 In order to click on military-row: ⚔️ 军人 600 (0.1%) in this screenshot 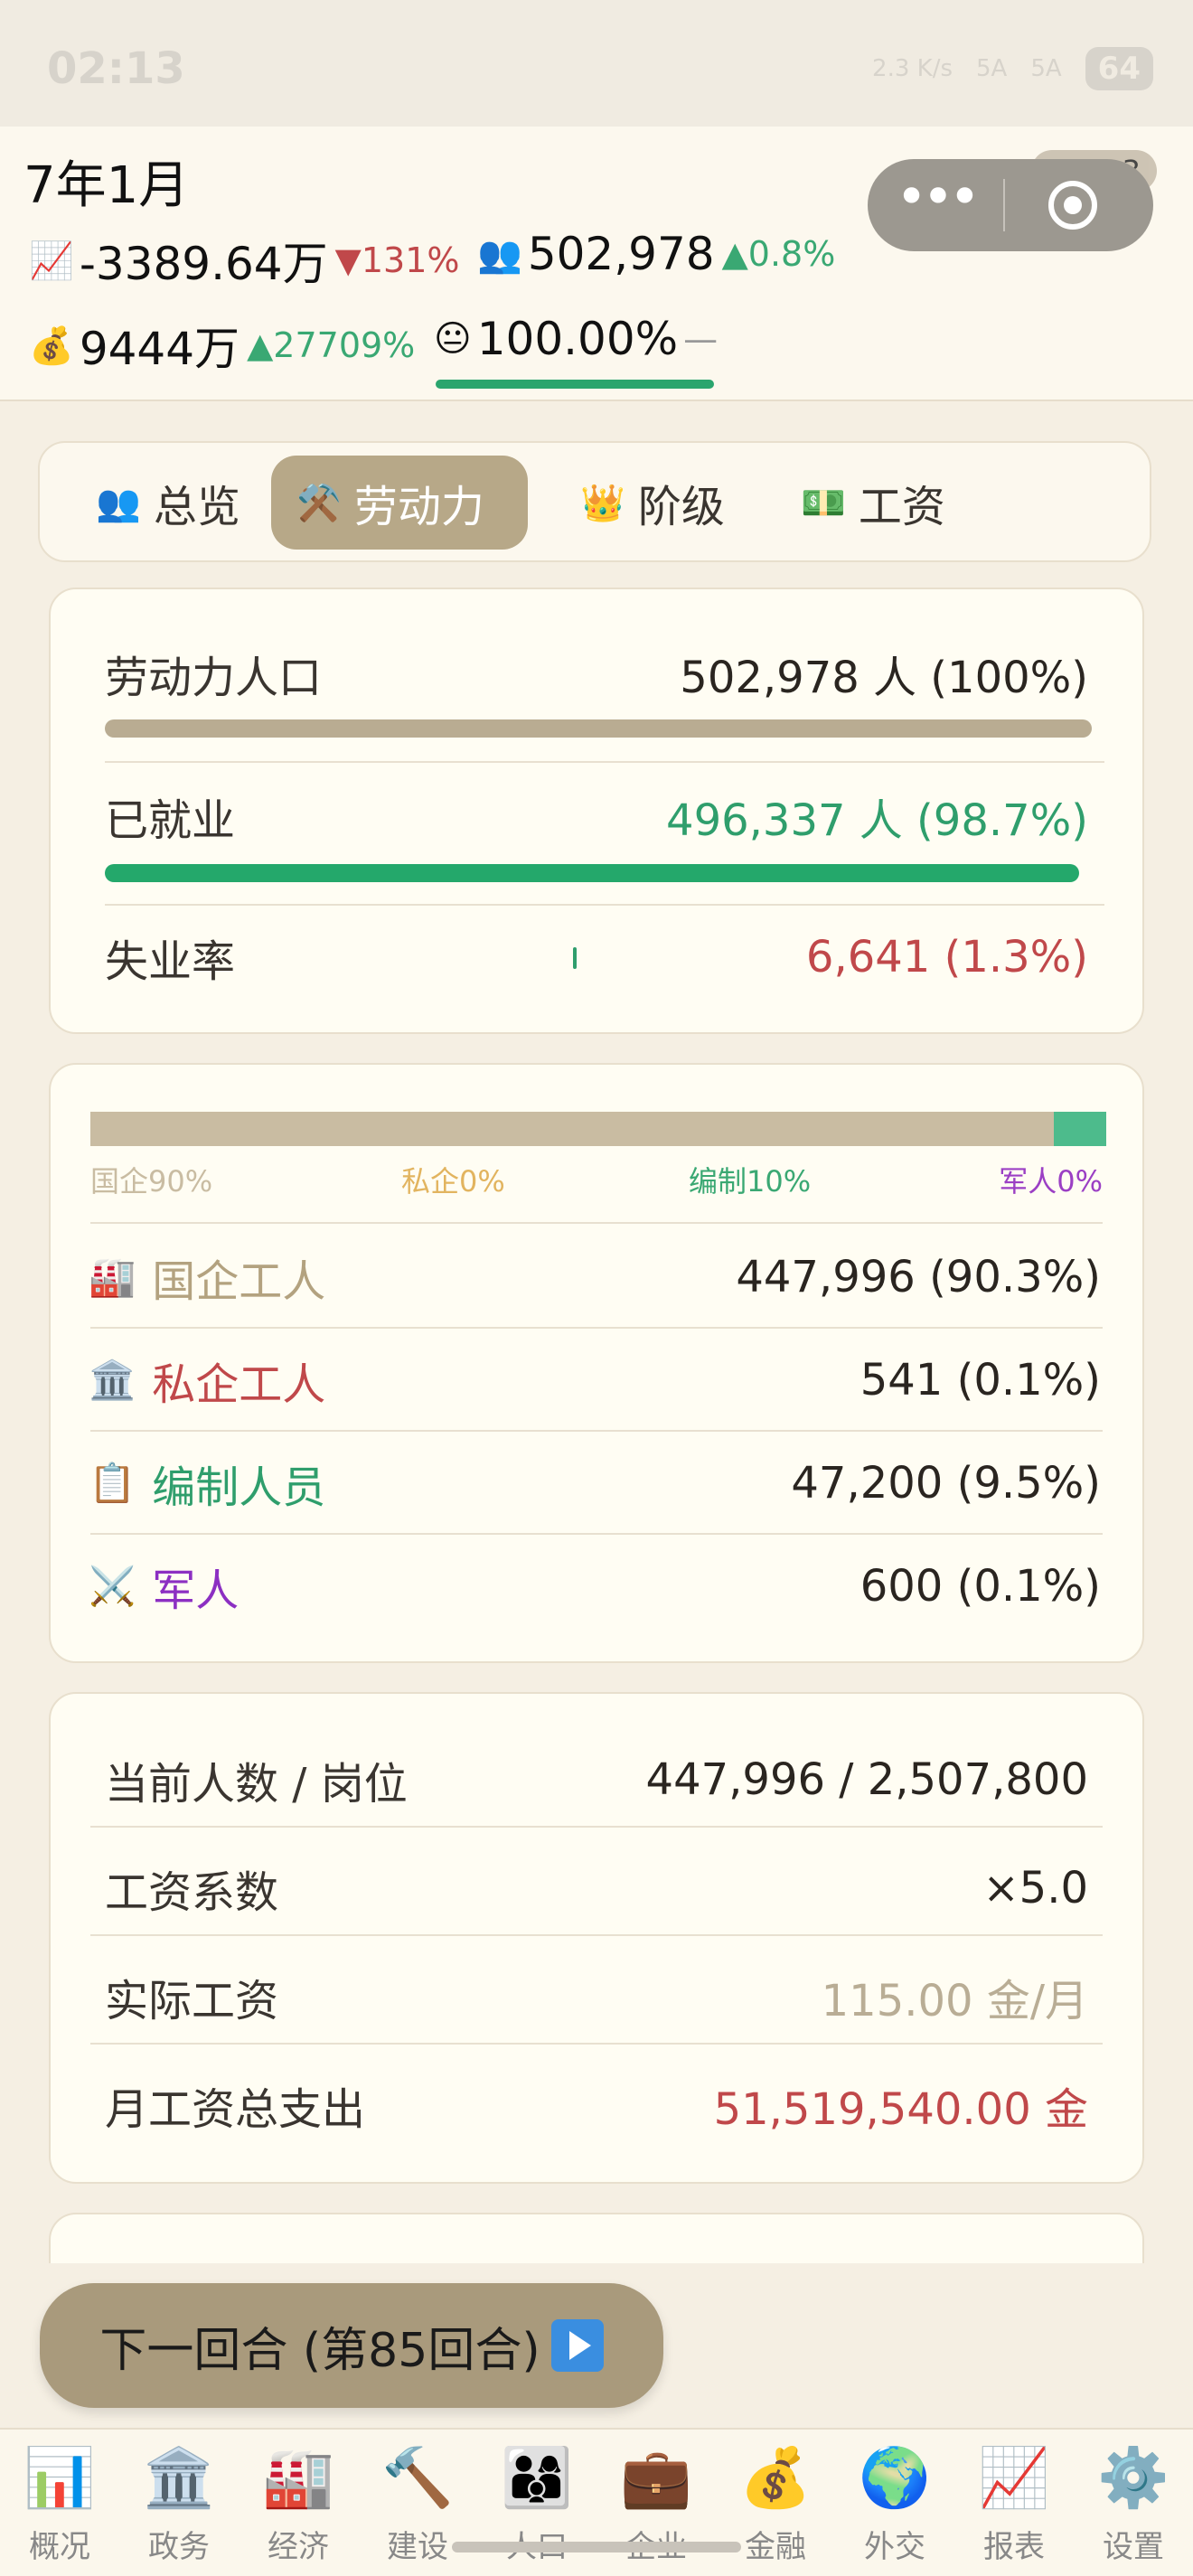, I will do `click(595, 1589)`.